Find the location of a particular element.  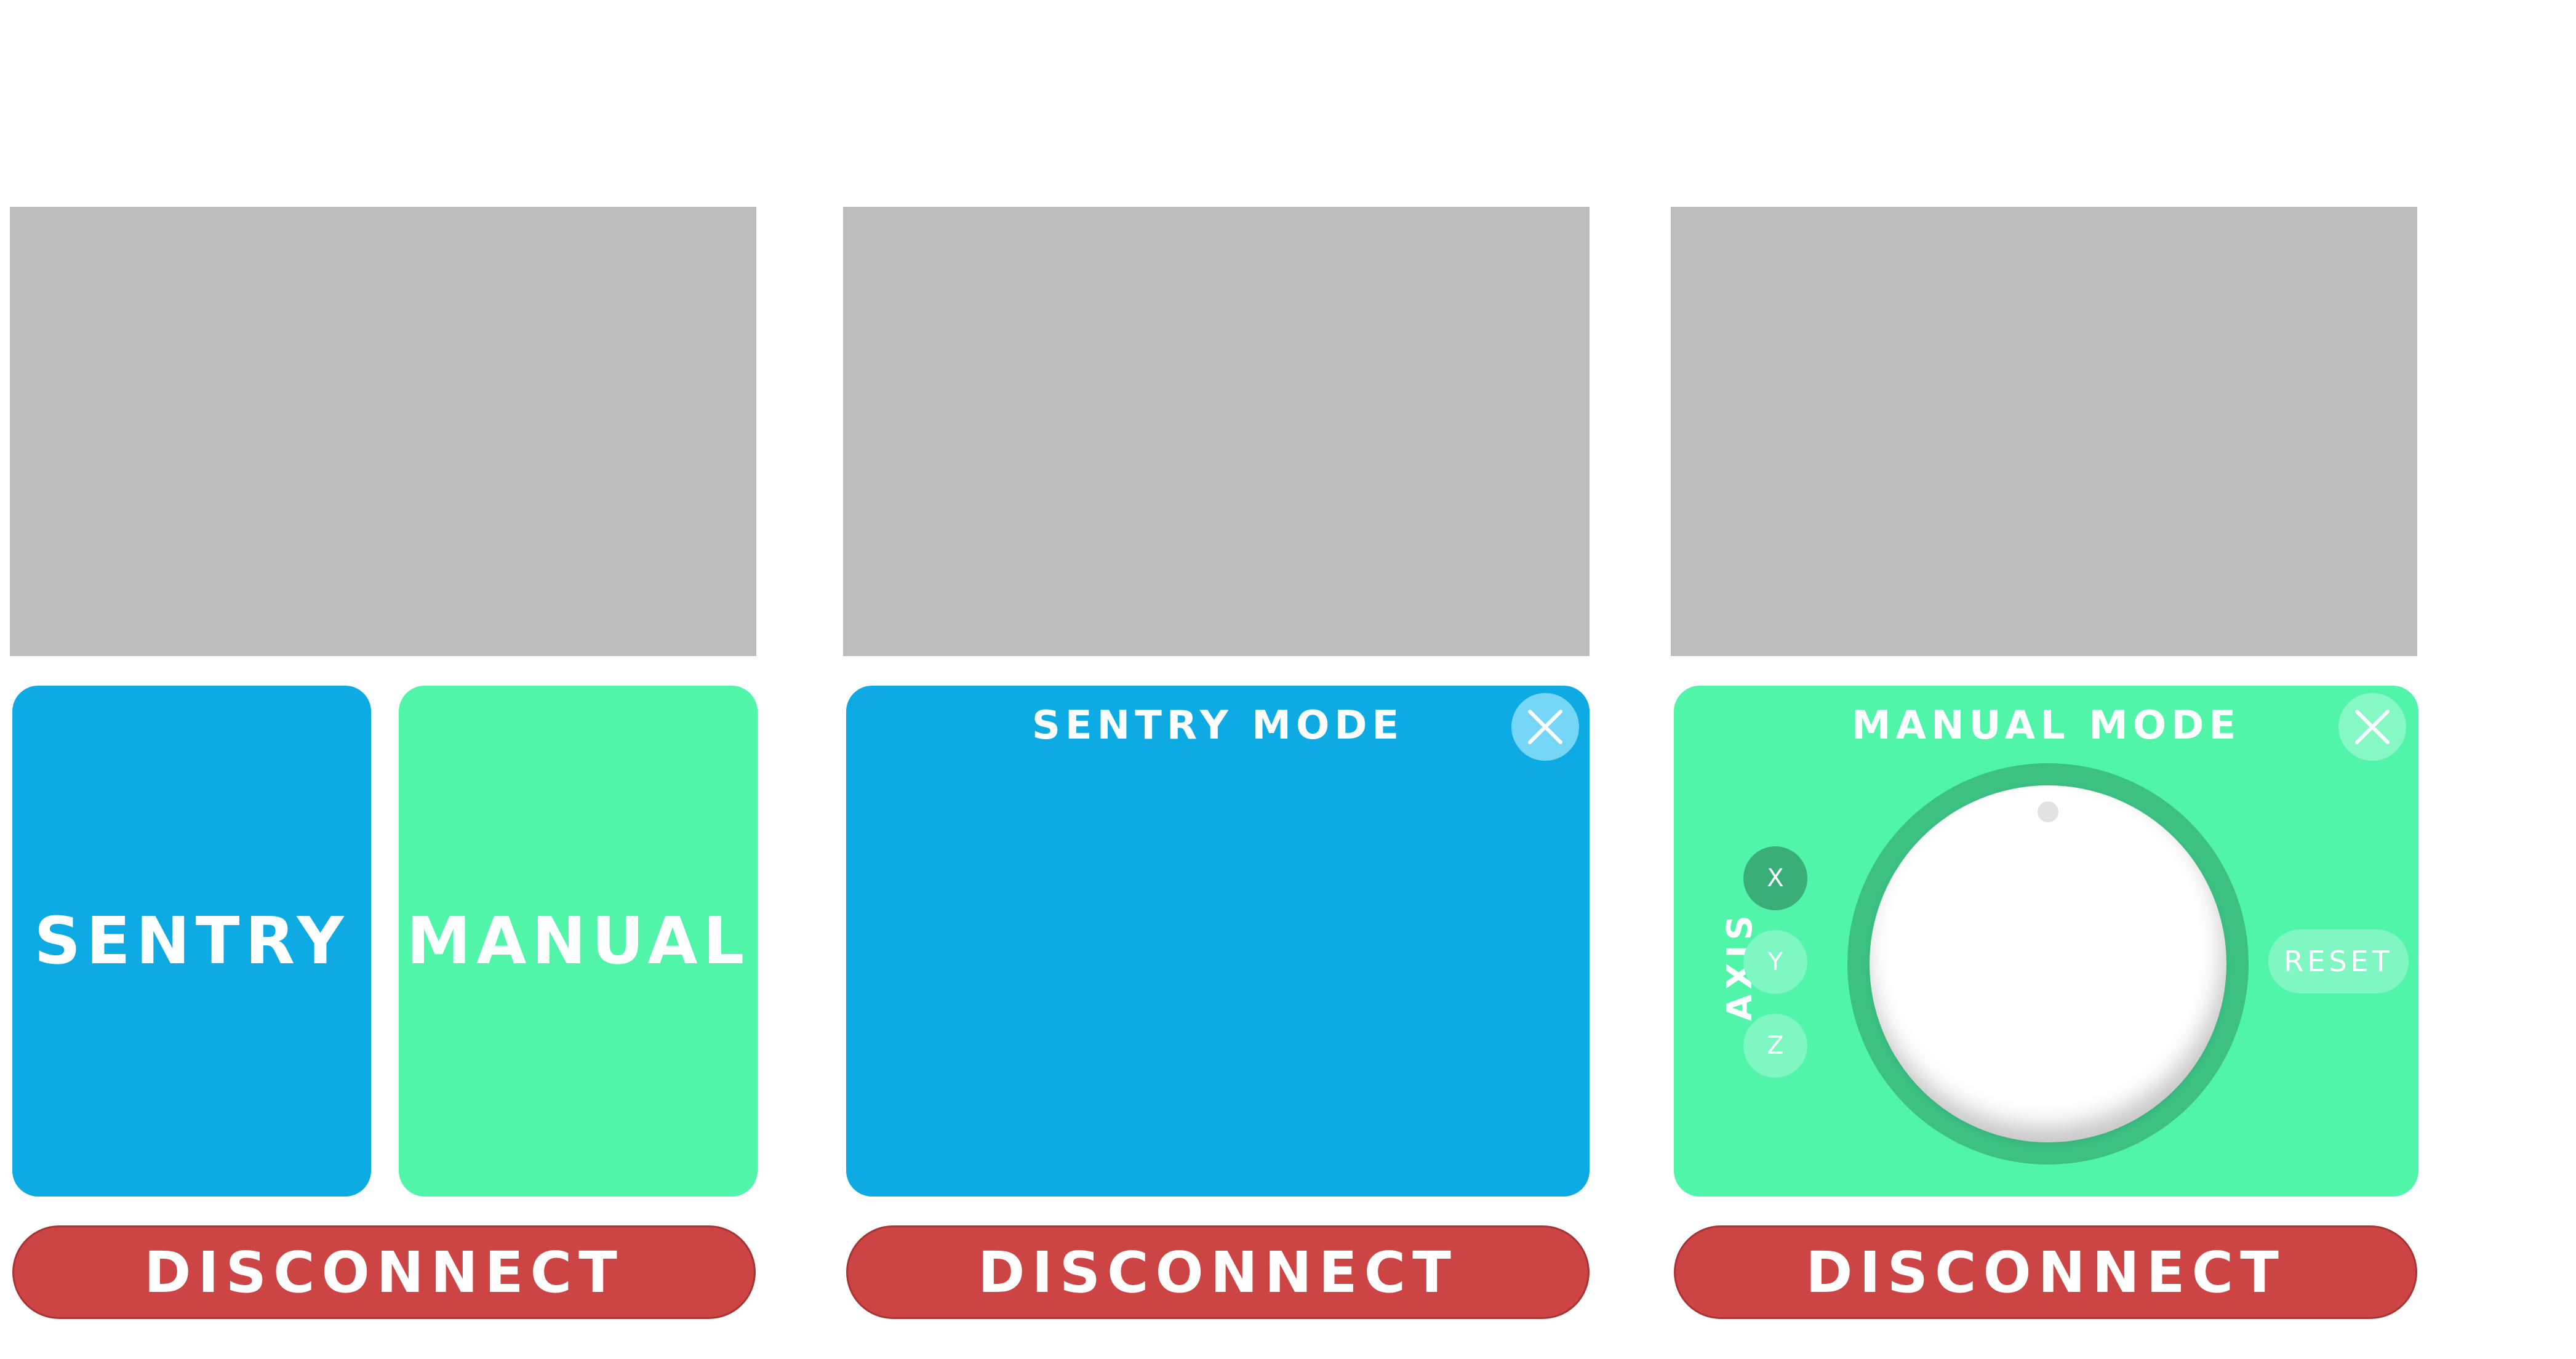

axis-z-label: Z is located at coordinates (1775, 1046).